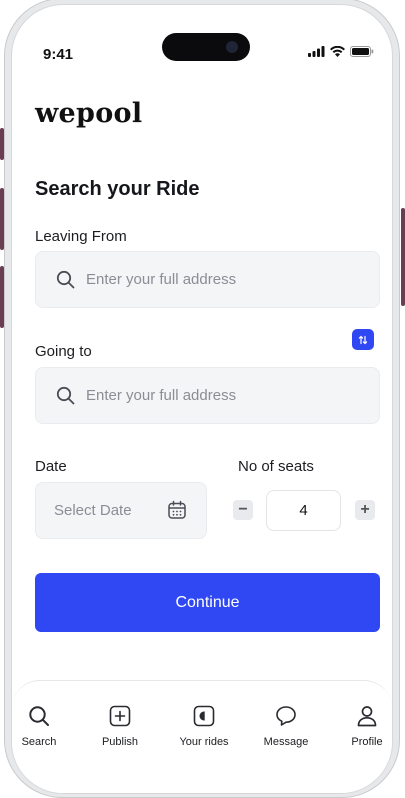 The image size is (405, 798). What do you see at coordinates (58, 54) in the screenshot?
I see `status-time: 9:41` at bounding box center [58, 54].